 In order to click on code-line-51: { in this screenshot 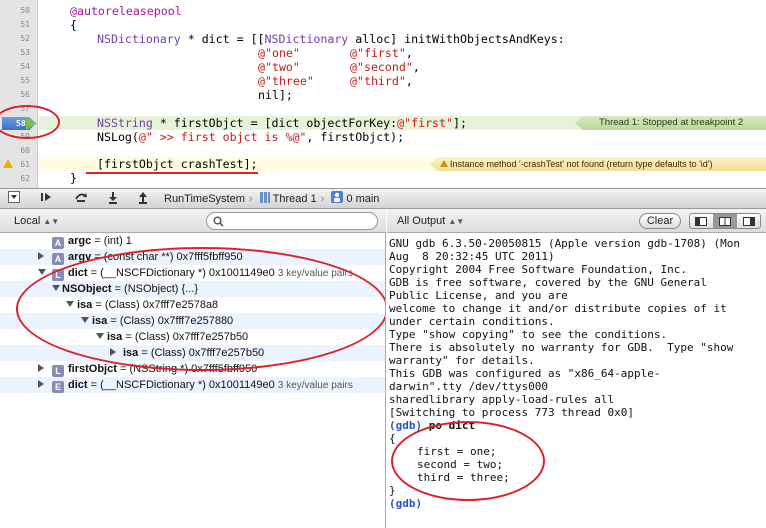, I will do `click(73, 25)`.